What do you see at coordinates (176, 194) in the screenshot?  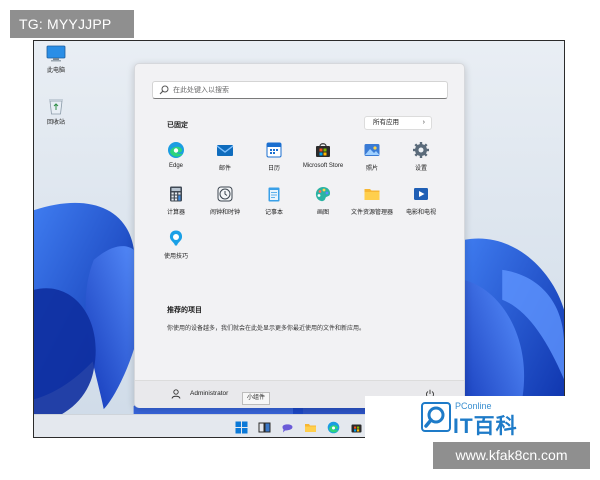 I see `calculator-icon` at bounding box center [176, 194].